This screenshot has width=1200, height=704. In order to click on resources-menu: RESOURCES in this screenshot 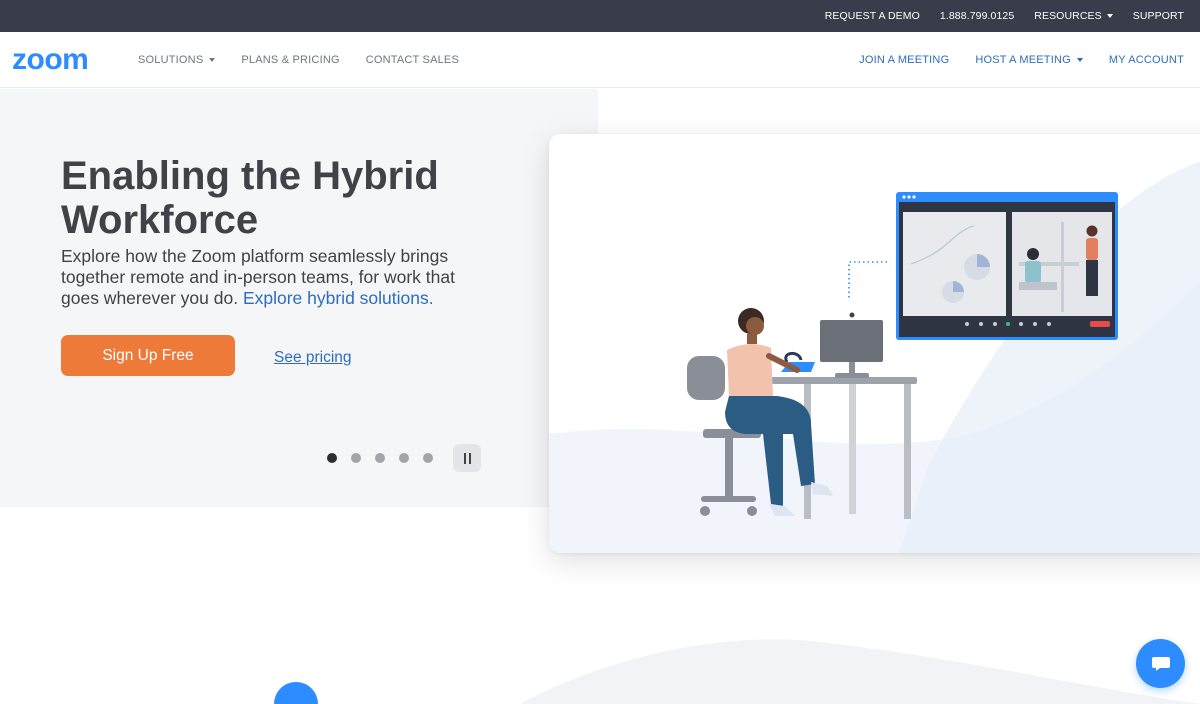, I will do `click(1073, 16)`.